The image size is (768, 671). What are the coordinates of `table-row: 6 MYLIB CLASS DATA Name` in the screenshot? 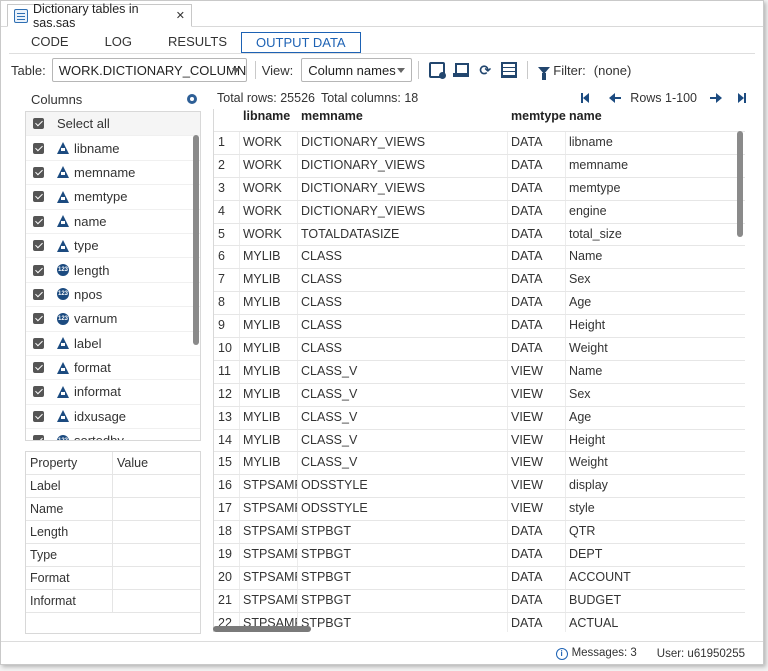 It's located at (479, 257).